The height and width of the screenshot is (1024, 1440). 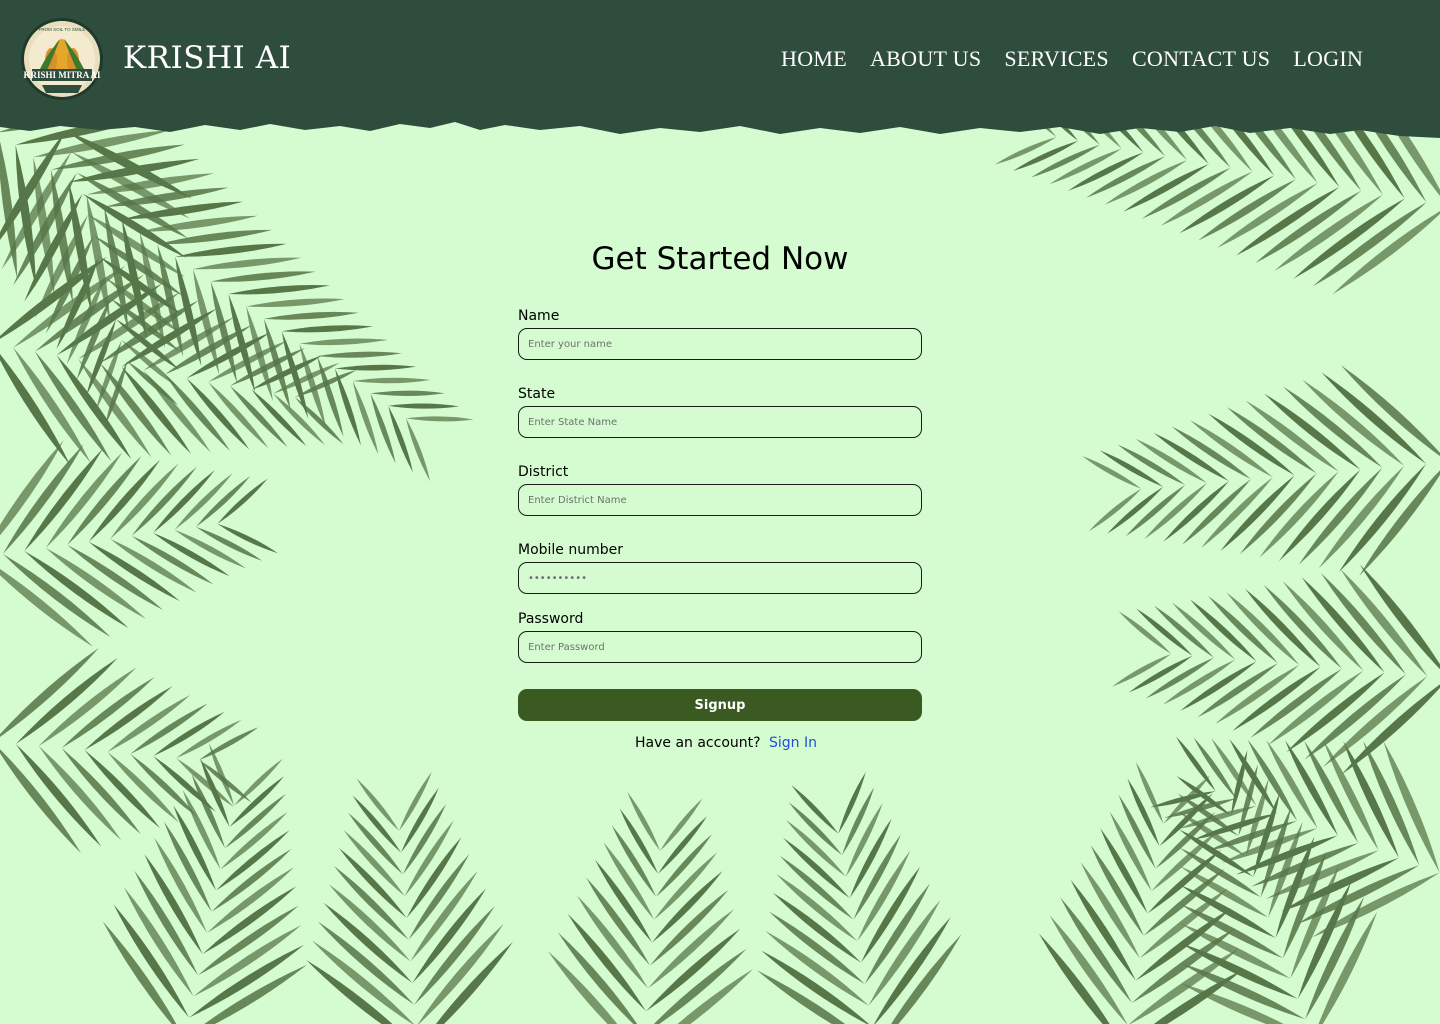 What do you see at coordinates (62, 29) in the screenshot?
I see `logo-top-text: FROM SOIL TO SMILE` at bounding box center [62, 29].